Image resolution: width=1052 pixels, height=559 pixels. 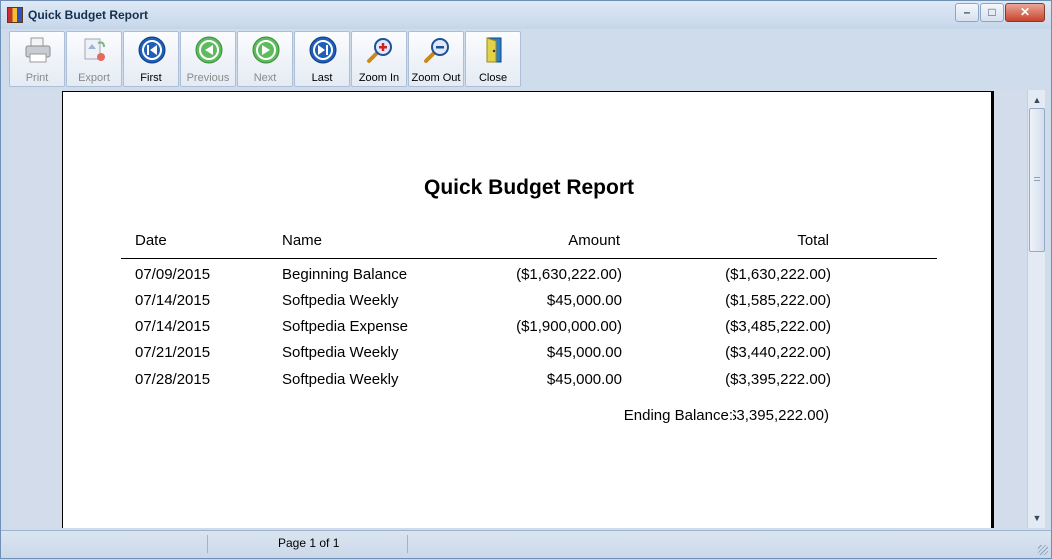 What do you see at coordinates (813, 240) in the screenshot?
I see `column-header-total: Total` at bounding box center [813, 240].